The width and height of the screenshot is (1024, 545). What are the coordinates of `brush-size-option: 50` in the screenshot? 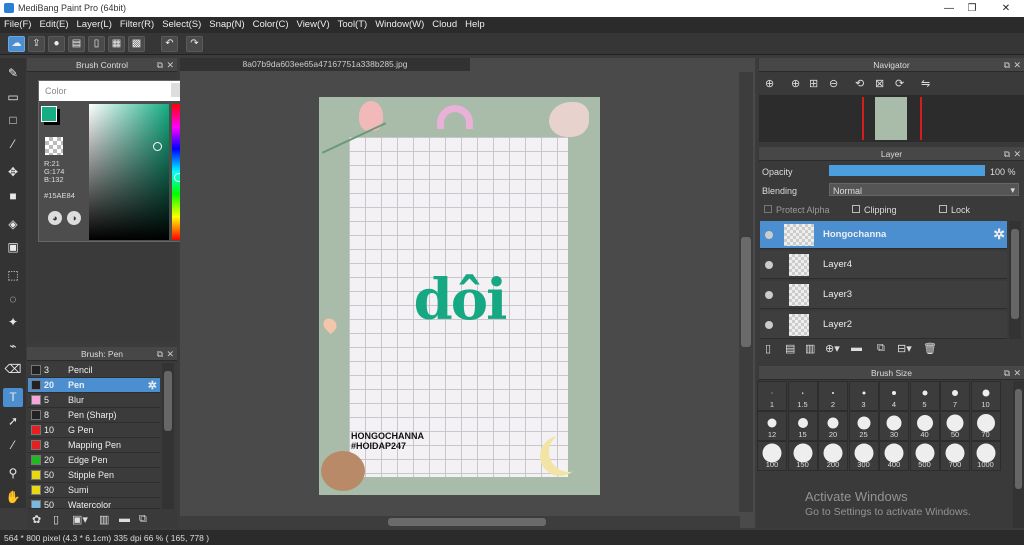 It's located at (955, 426).